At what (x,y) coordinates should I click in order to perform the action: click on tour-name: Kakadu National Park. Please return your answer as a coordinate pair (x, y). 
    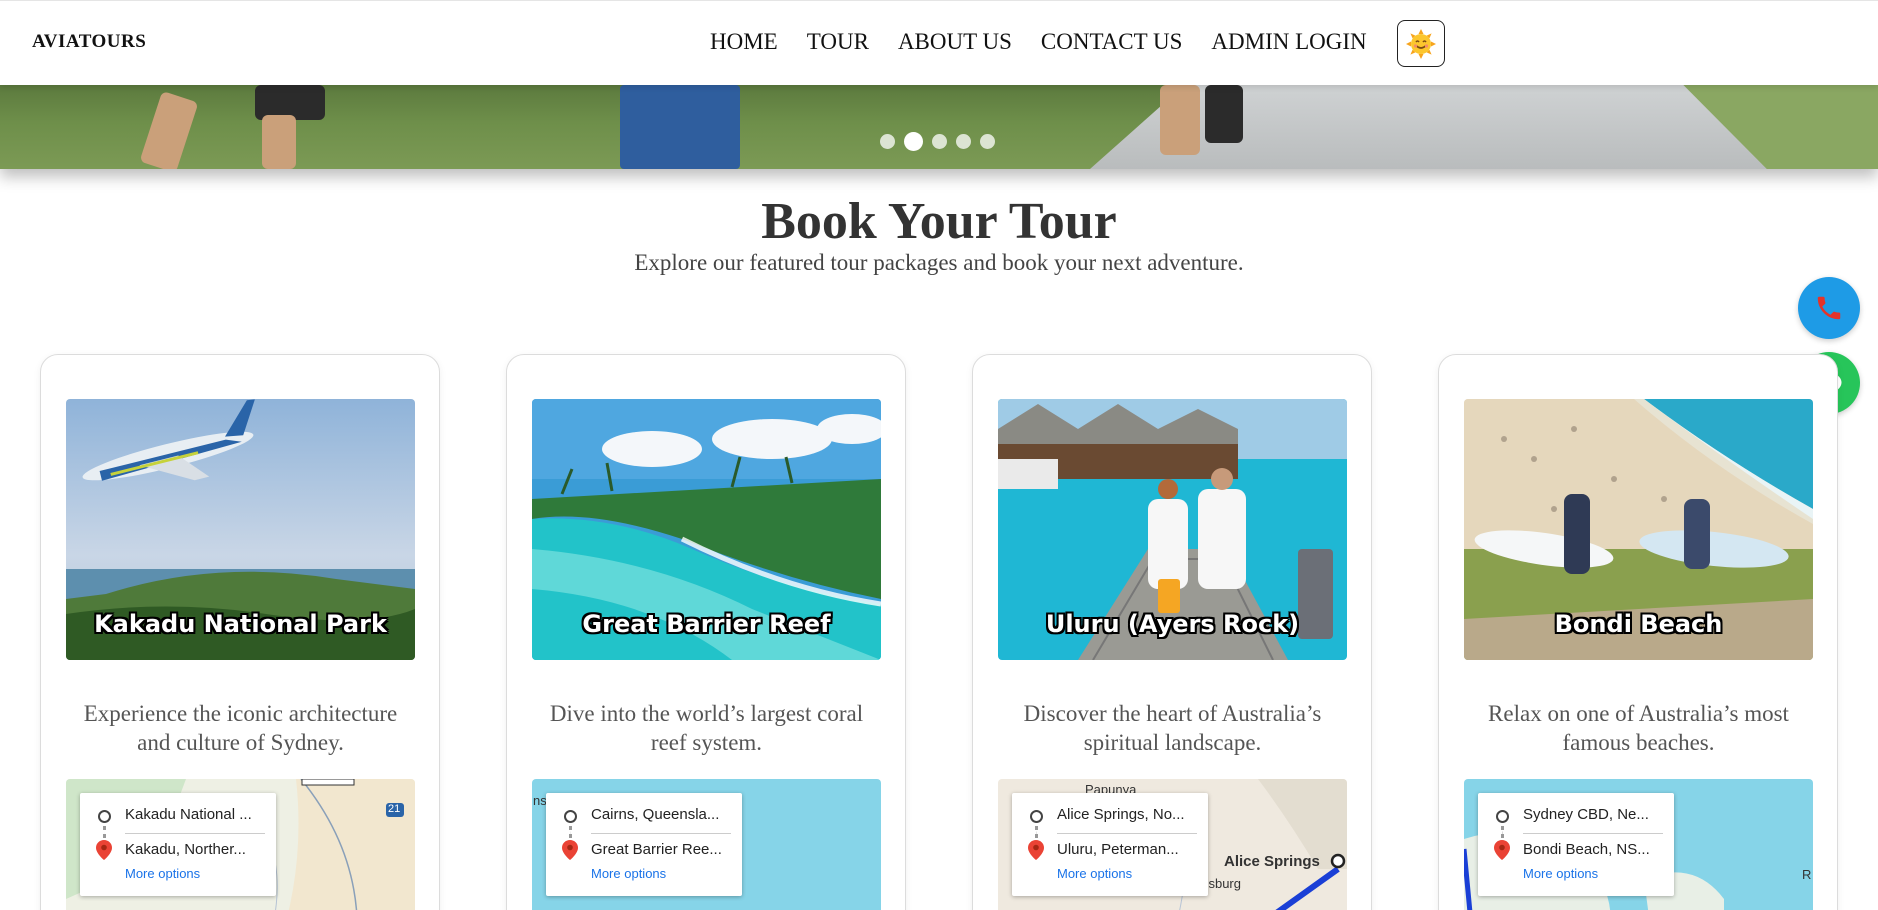
    Looking at the image, I should click on (240, 624).